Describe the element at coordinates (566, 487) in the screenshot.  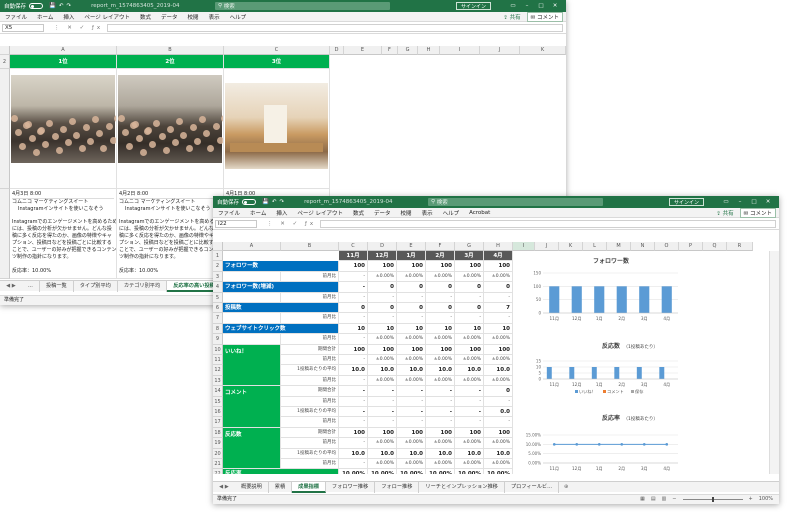
I see `add-sheet-icon: ⊕` at that location.